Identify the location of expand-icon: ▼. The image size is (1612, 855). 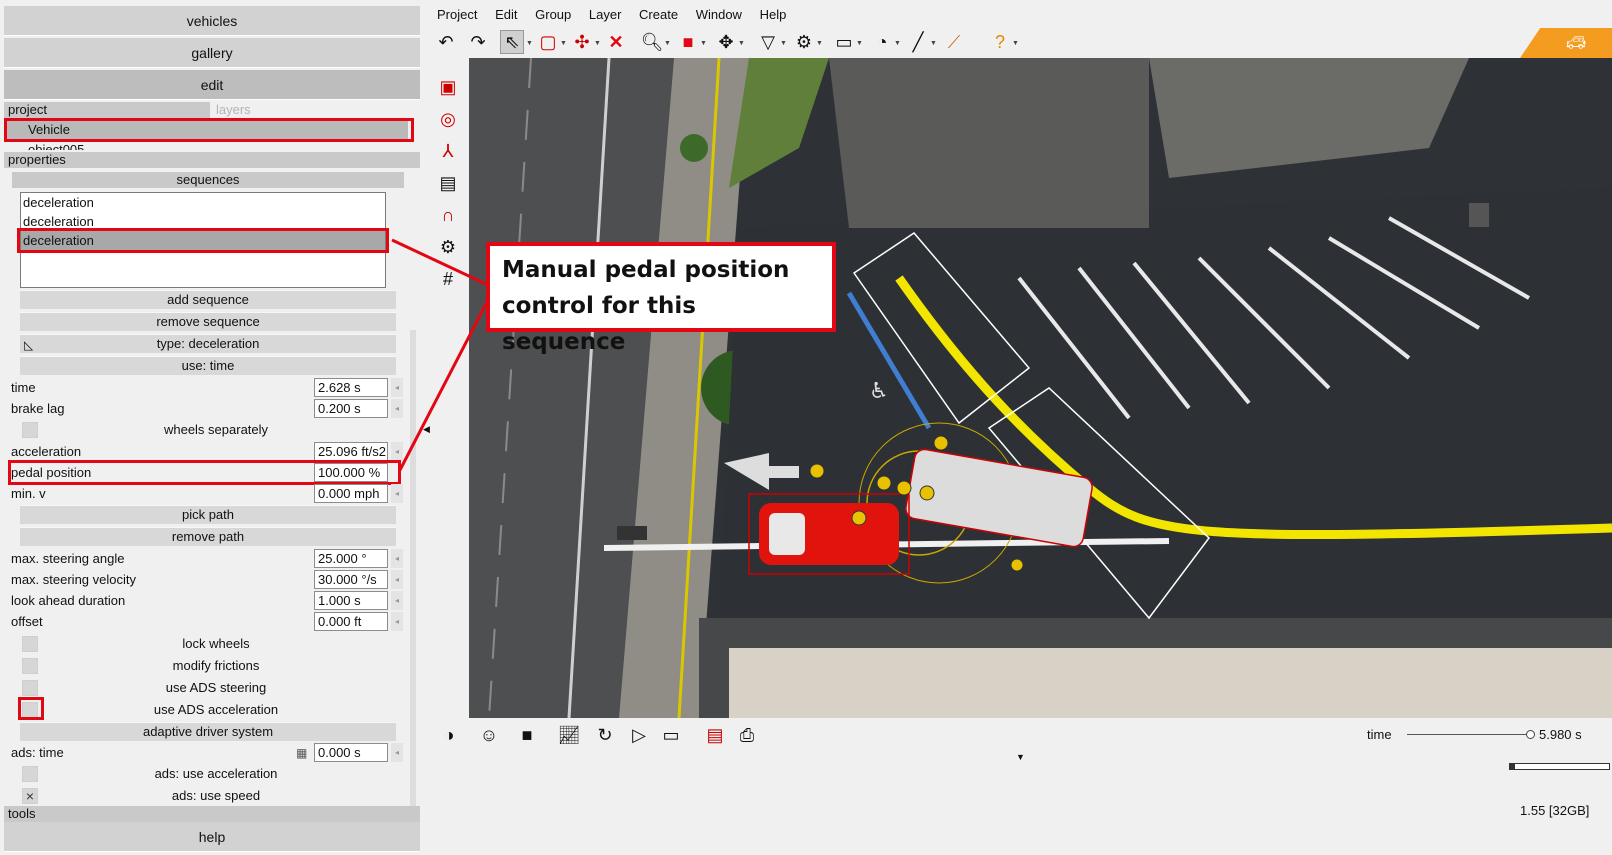
(1020, 757).